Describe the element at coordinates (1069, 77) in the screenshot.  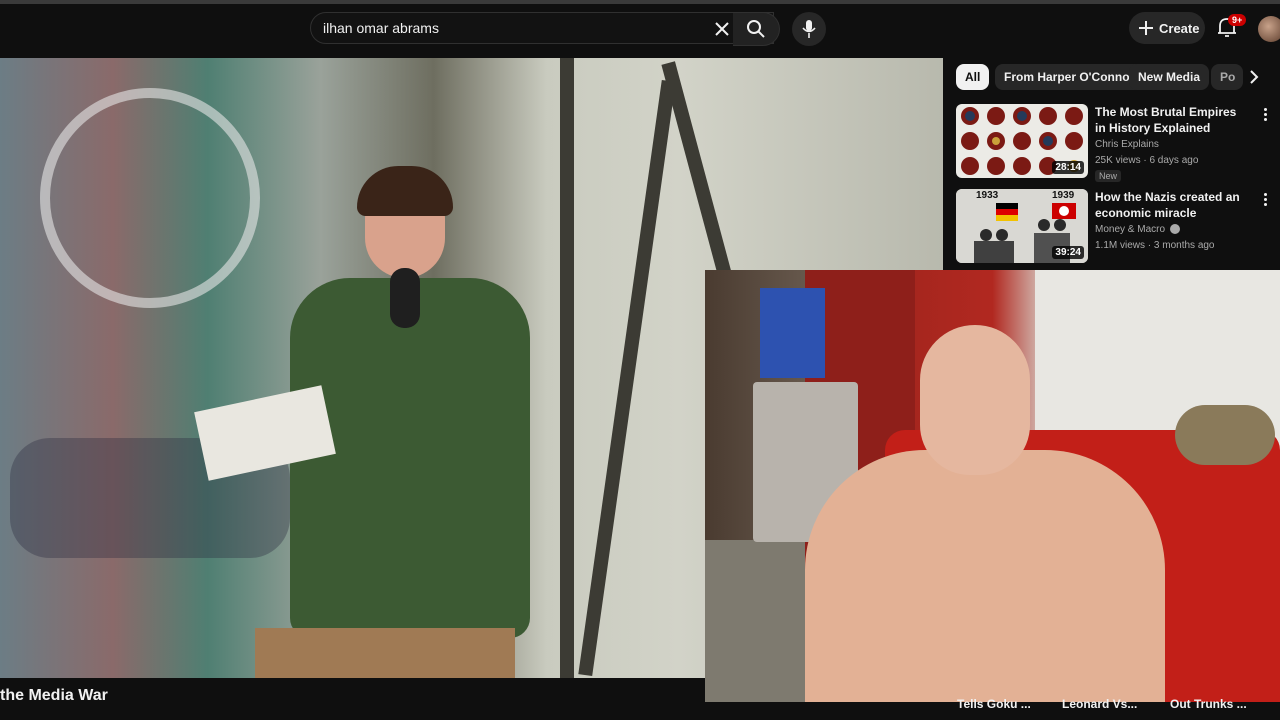
I see `chip-from-harper: From Harper O'Connor` at that location.